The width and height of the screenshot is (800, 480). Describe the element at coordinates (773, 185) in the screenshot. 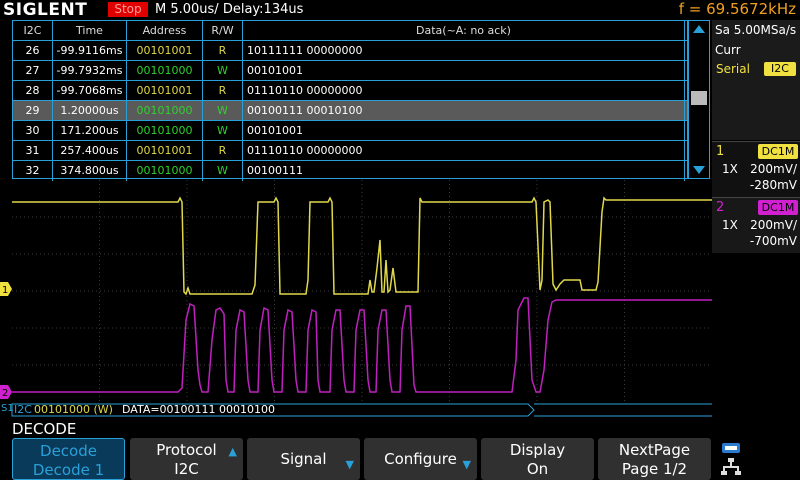

I see `channel-1-offset: -280mV` at that location.